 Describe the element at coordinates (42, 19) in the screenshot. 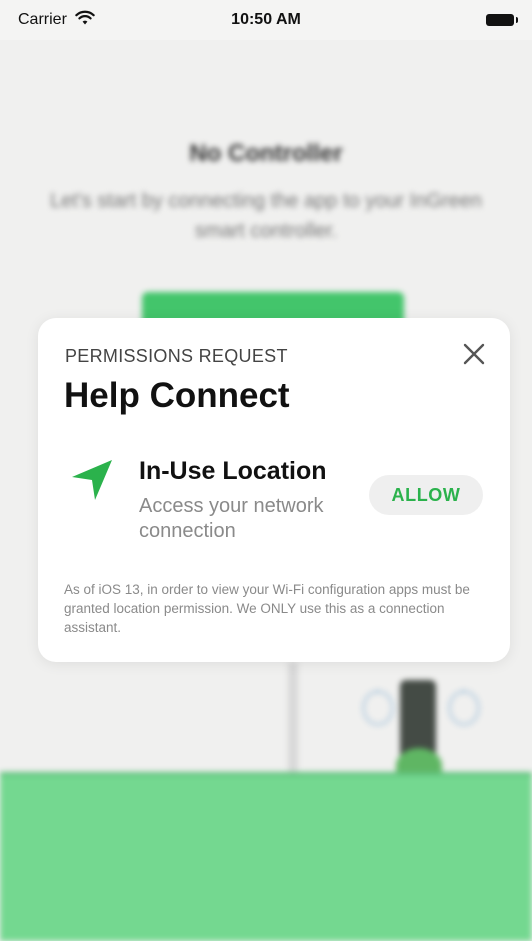

I see `carrier-label: Carrier` at that location.